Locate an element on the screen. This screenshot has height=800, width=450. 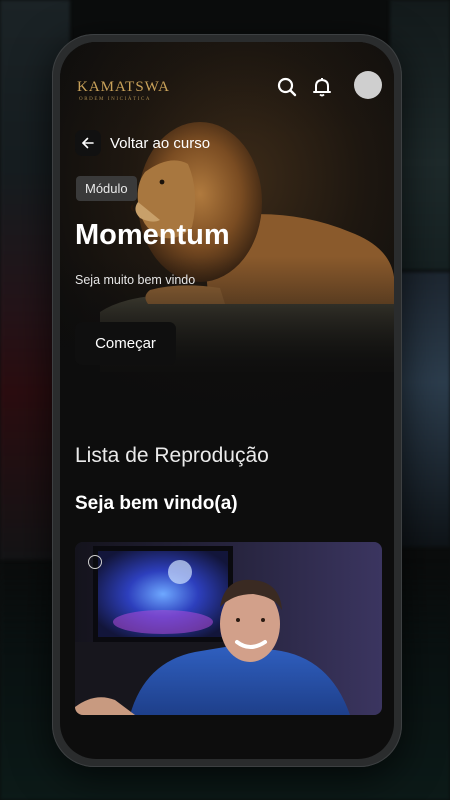
module-title: Momentum is located at coordinates (152, 235).